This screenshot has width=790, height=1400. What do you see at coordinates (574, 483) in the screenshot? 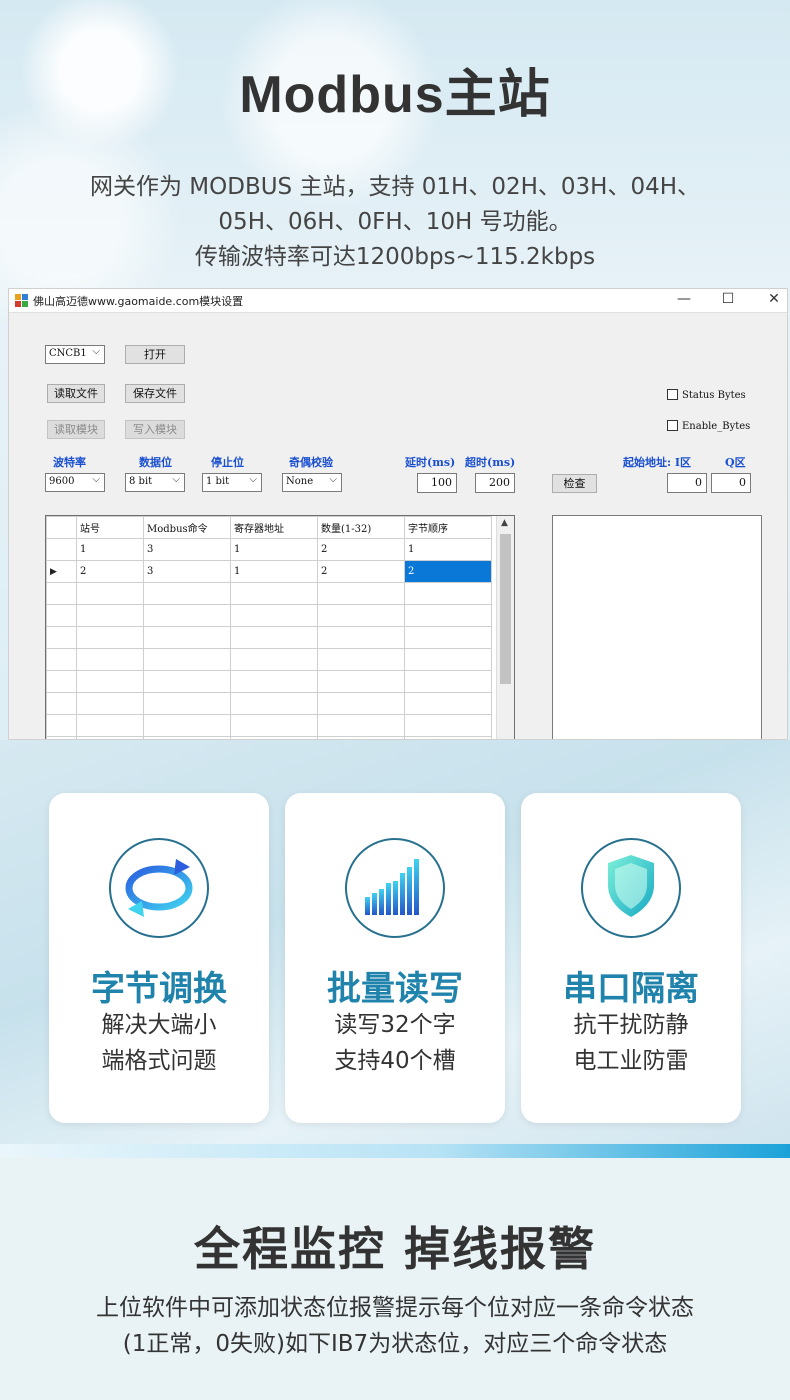
I see `check-button: 检查` at bounding box center [574, 483].